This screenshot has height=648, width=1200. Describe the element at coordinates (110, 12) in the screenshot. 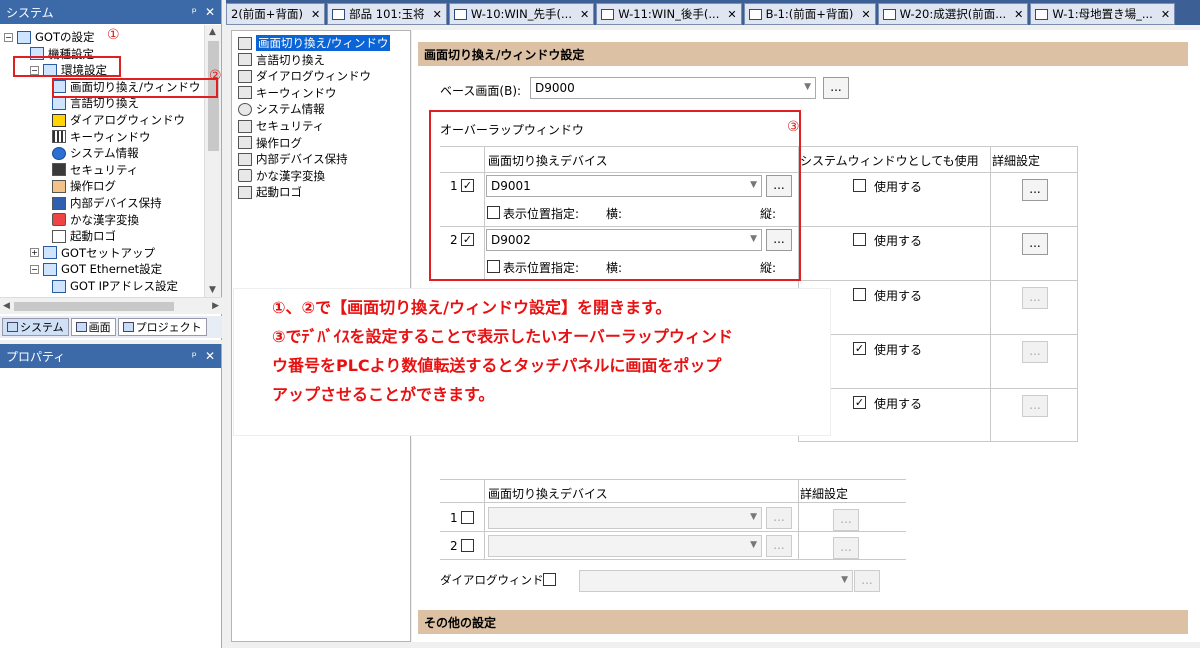

I see `system-panel-title-bar: システム ᵖ ✕` at that location.